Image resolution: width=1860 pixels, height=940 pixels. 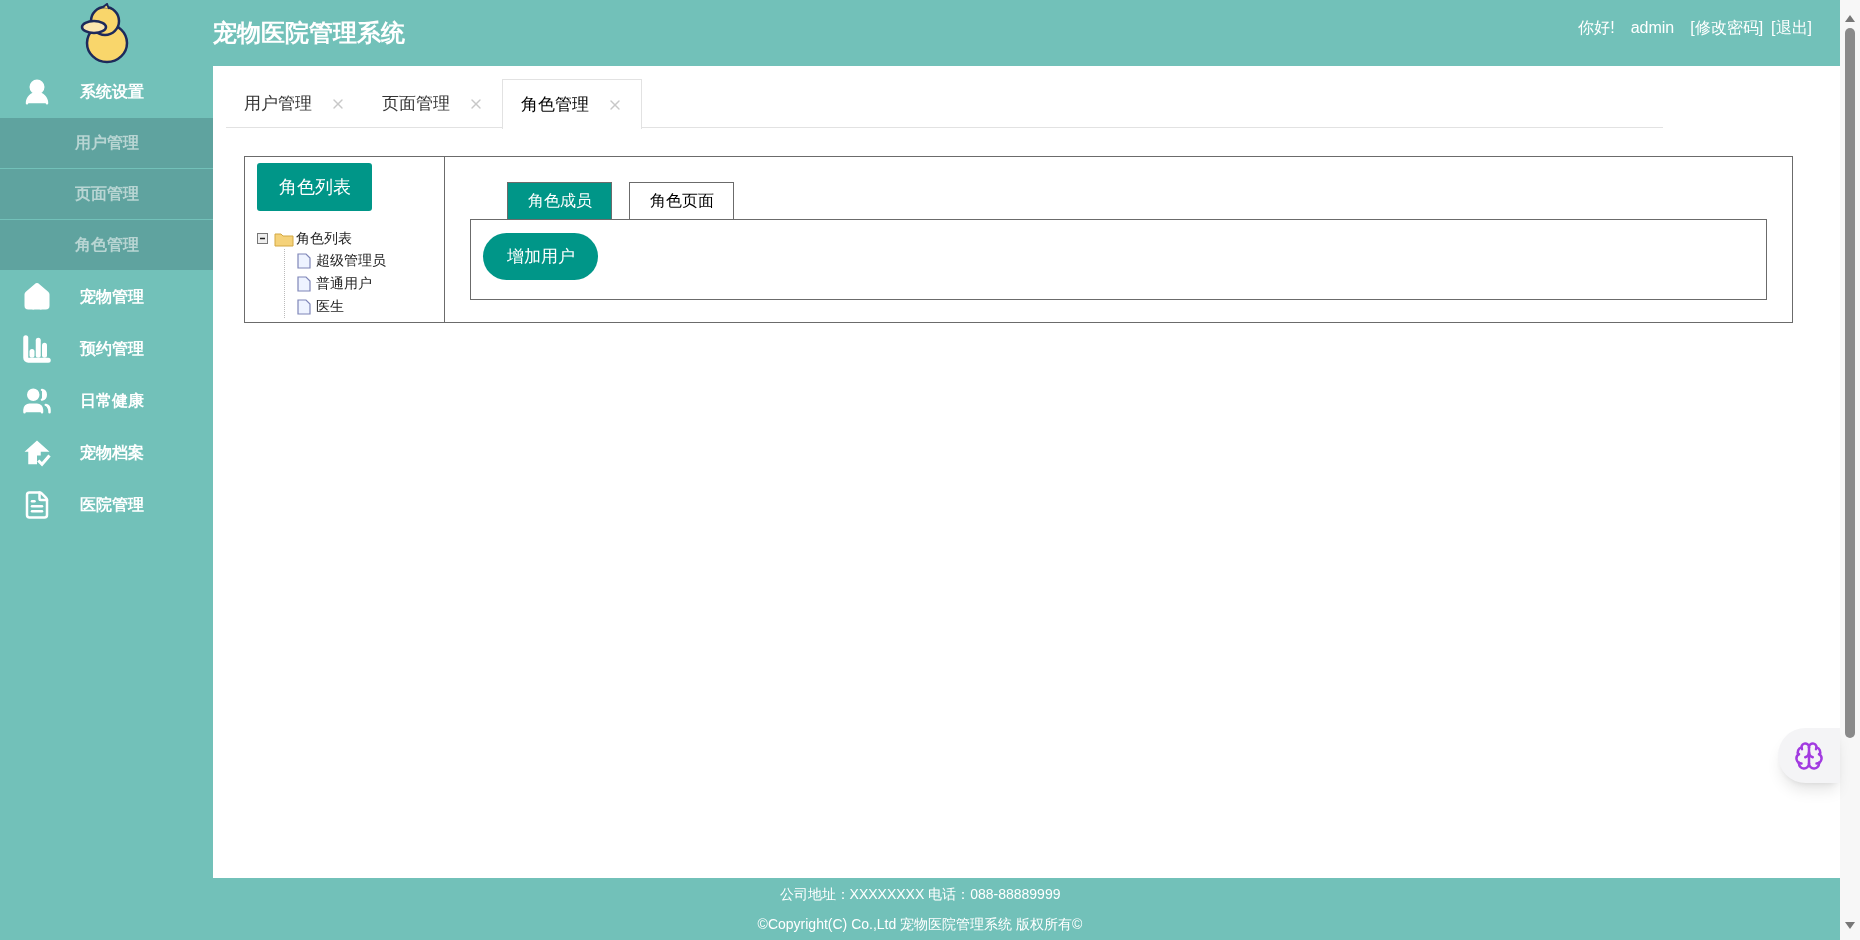 I want to click on sidebar-item: 宠物管理, so click(x=106, y=297).